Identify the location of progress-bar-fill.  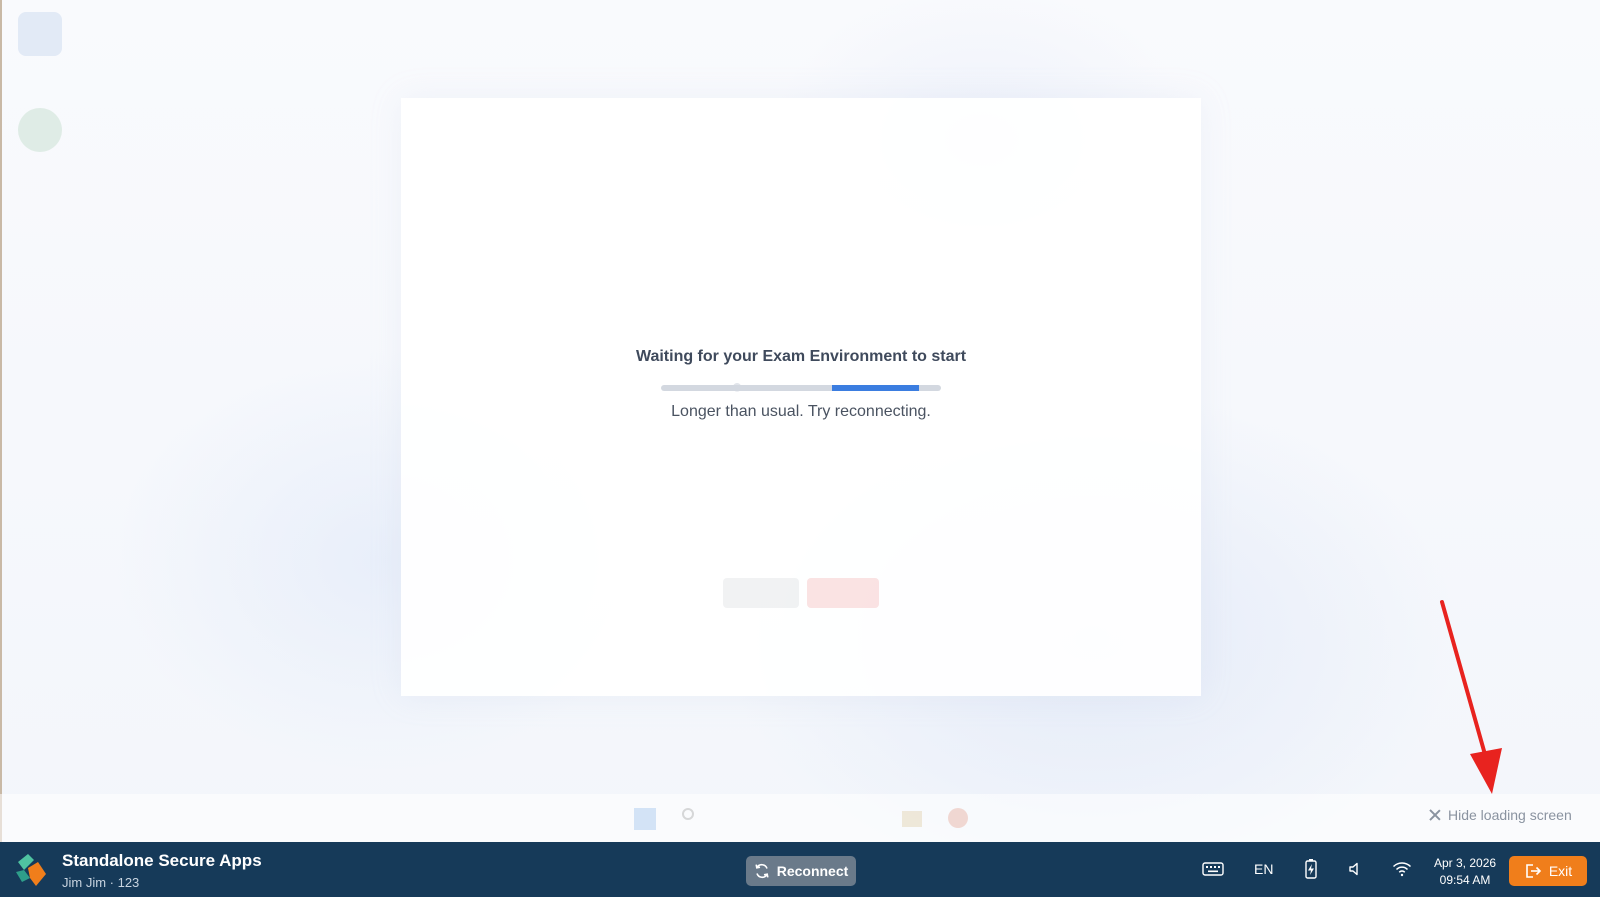
(875, 388).